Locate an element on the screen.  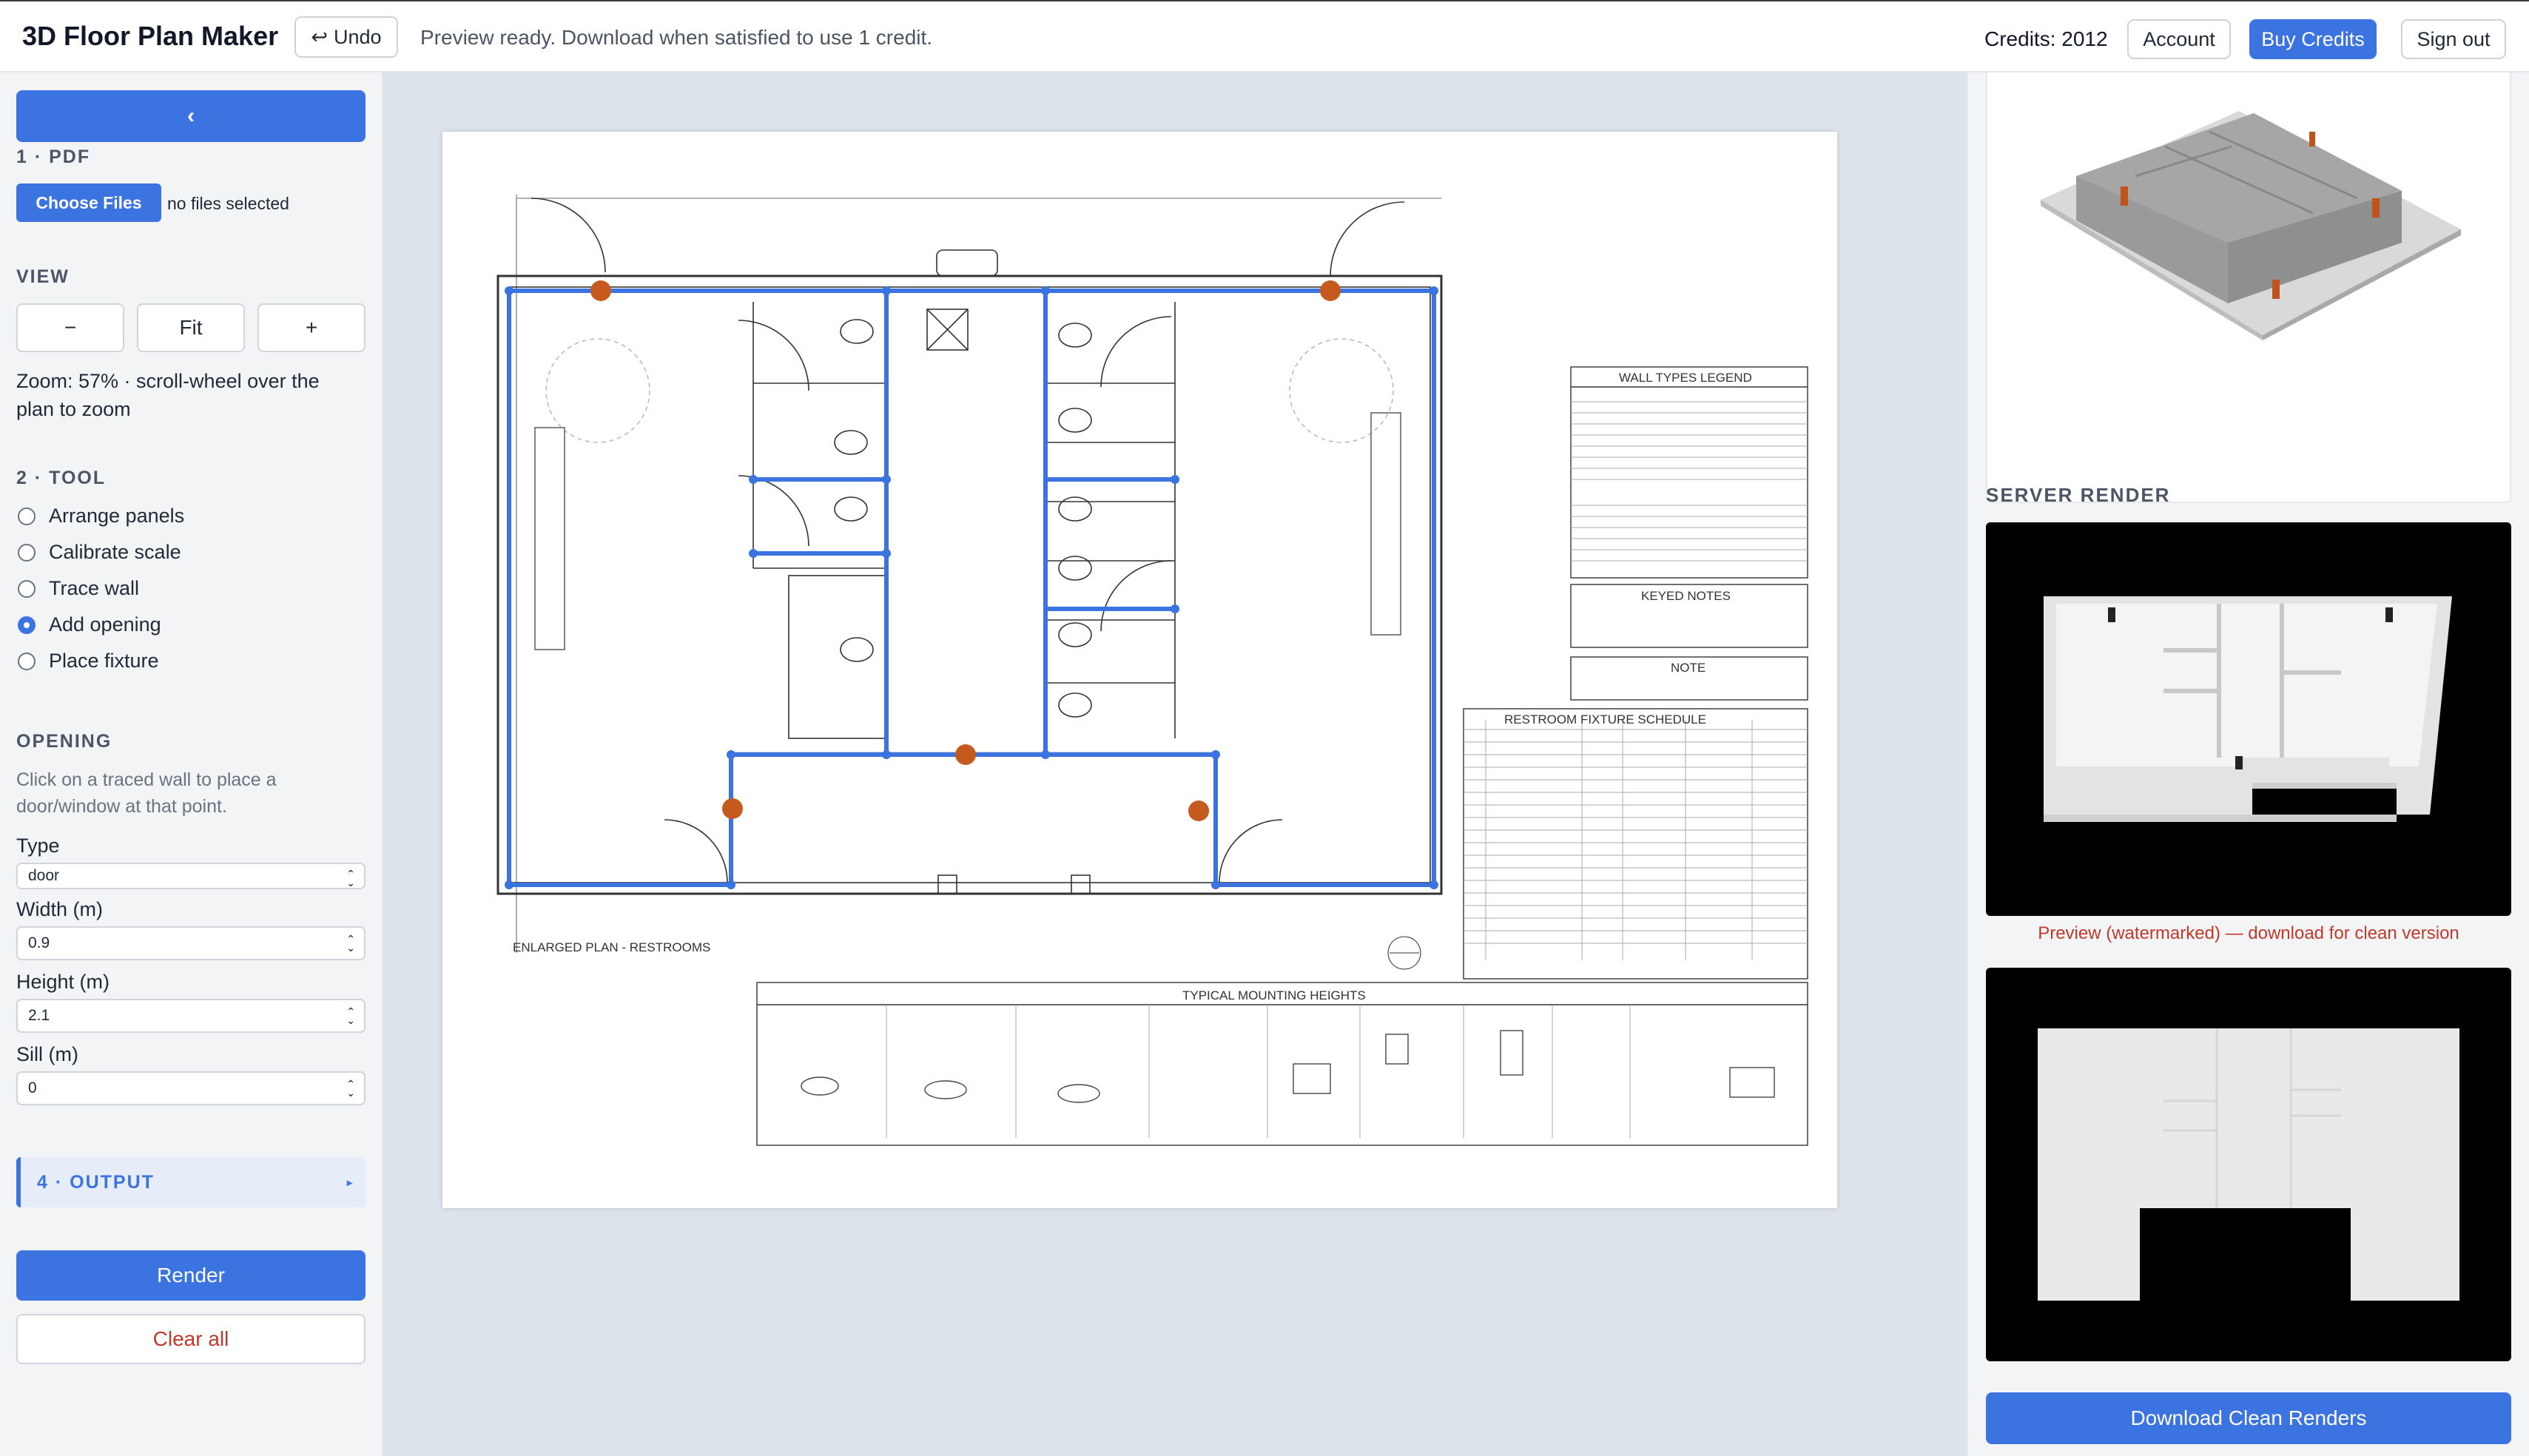
server-render-topdown is located at coordinates (2248, 1164).